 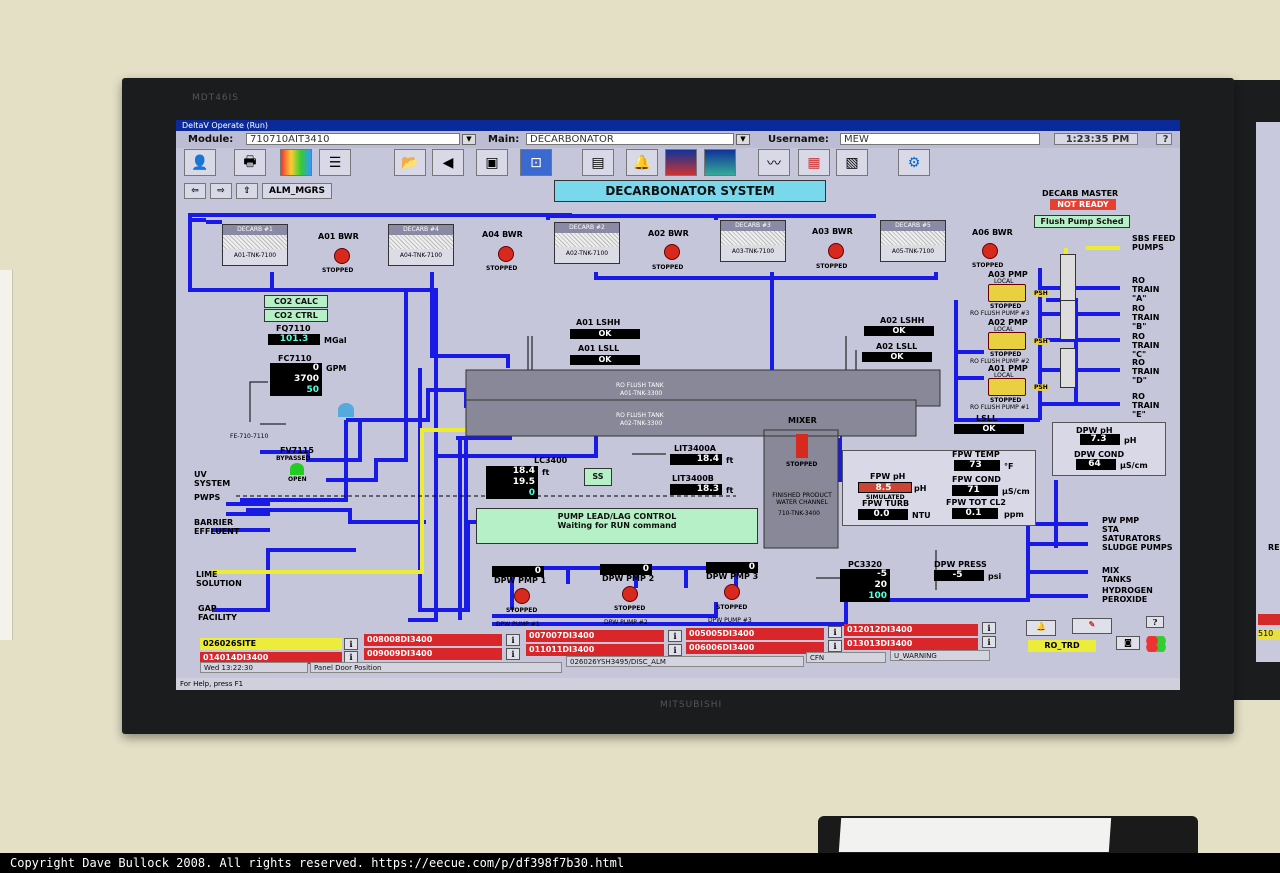 What do you see at coordinates (1152, 317) in the screenshot?
I see `ro-train-b-label: RO TRAIN "B"` at bounding box center [1152, 317].